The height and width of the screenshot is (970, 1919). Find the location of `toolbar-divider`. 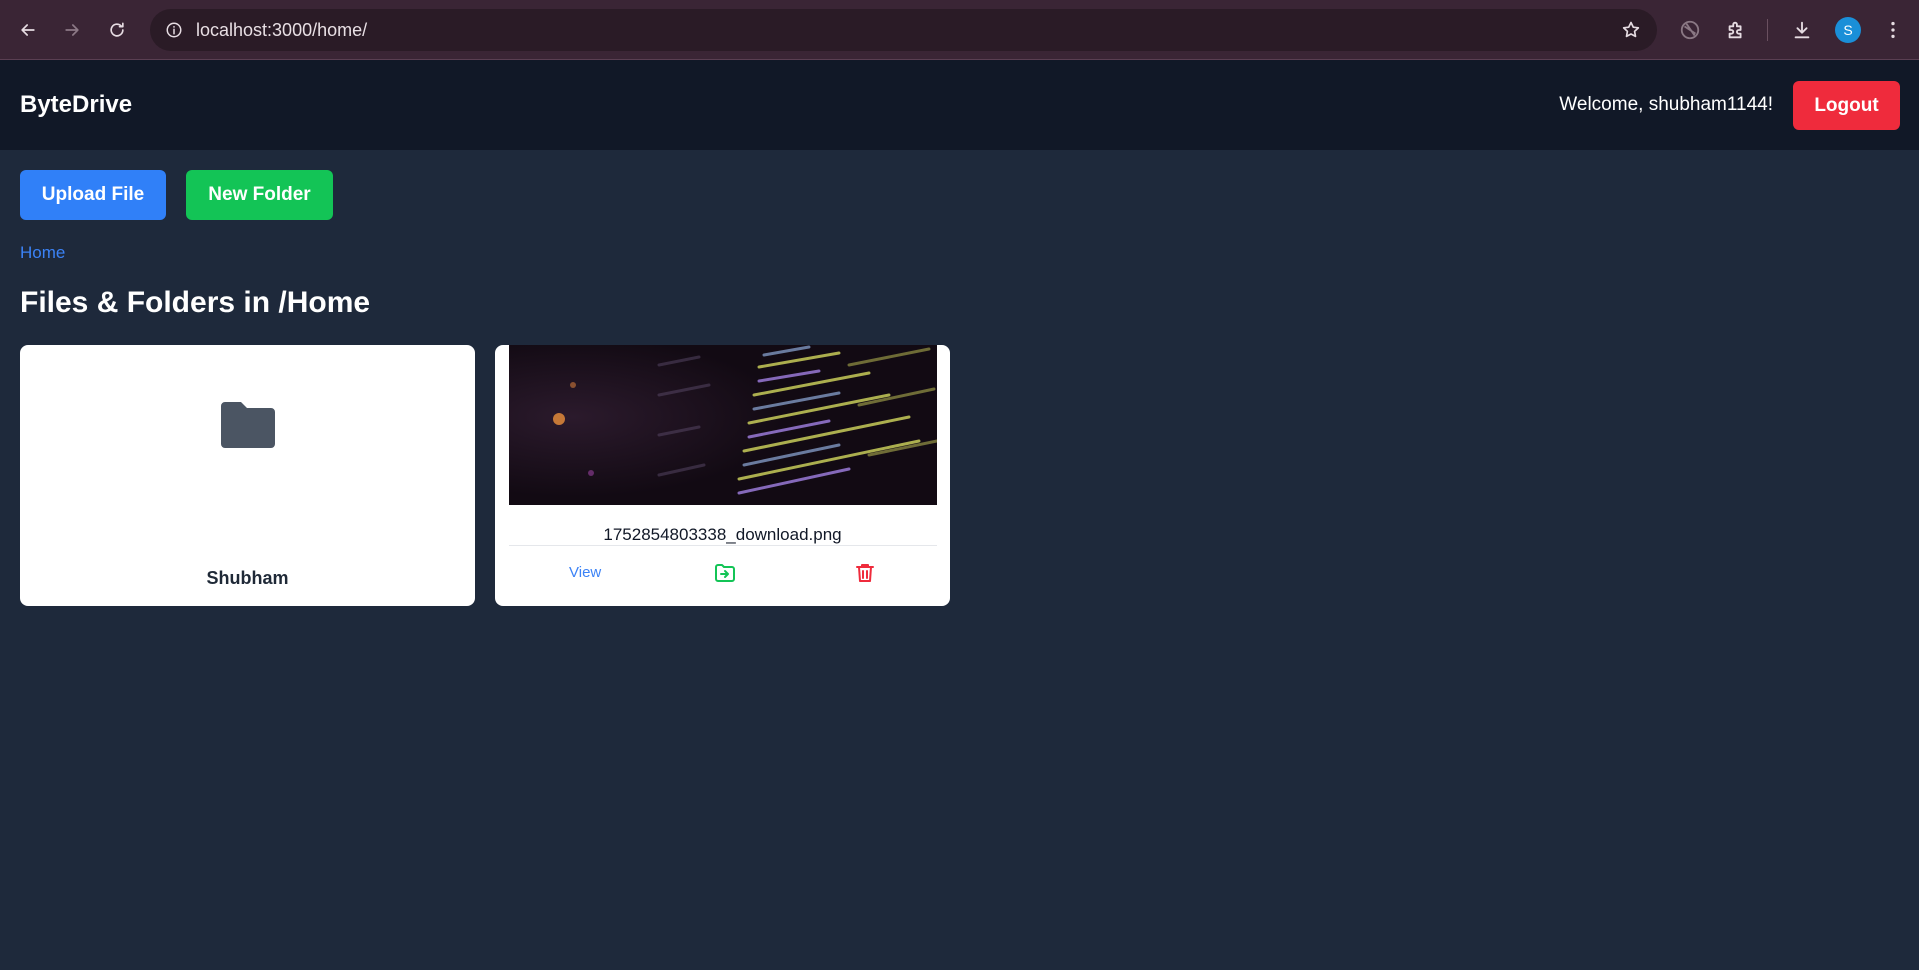

toolbar-divider is located at coordinates (1767, 30).